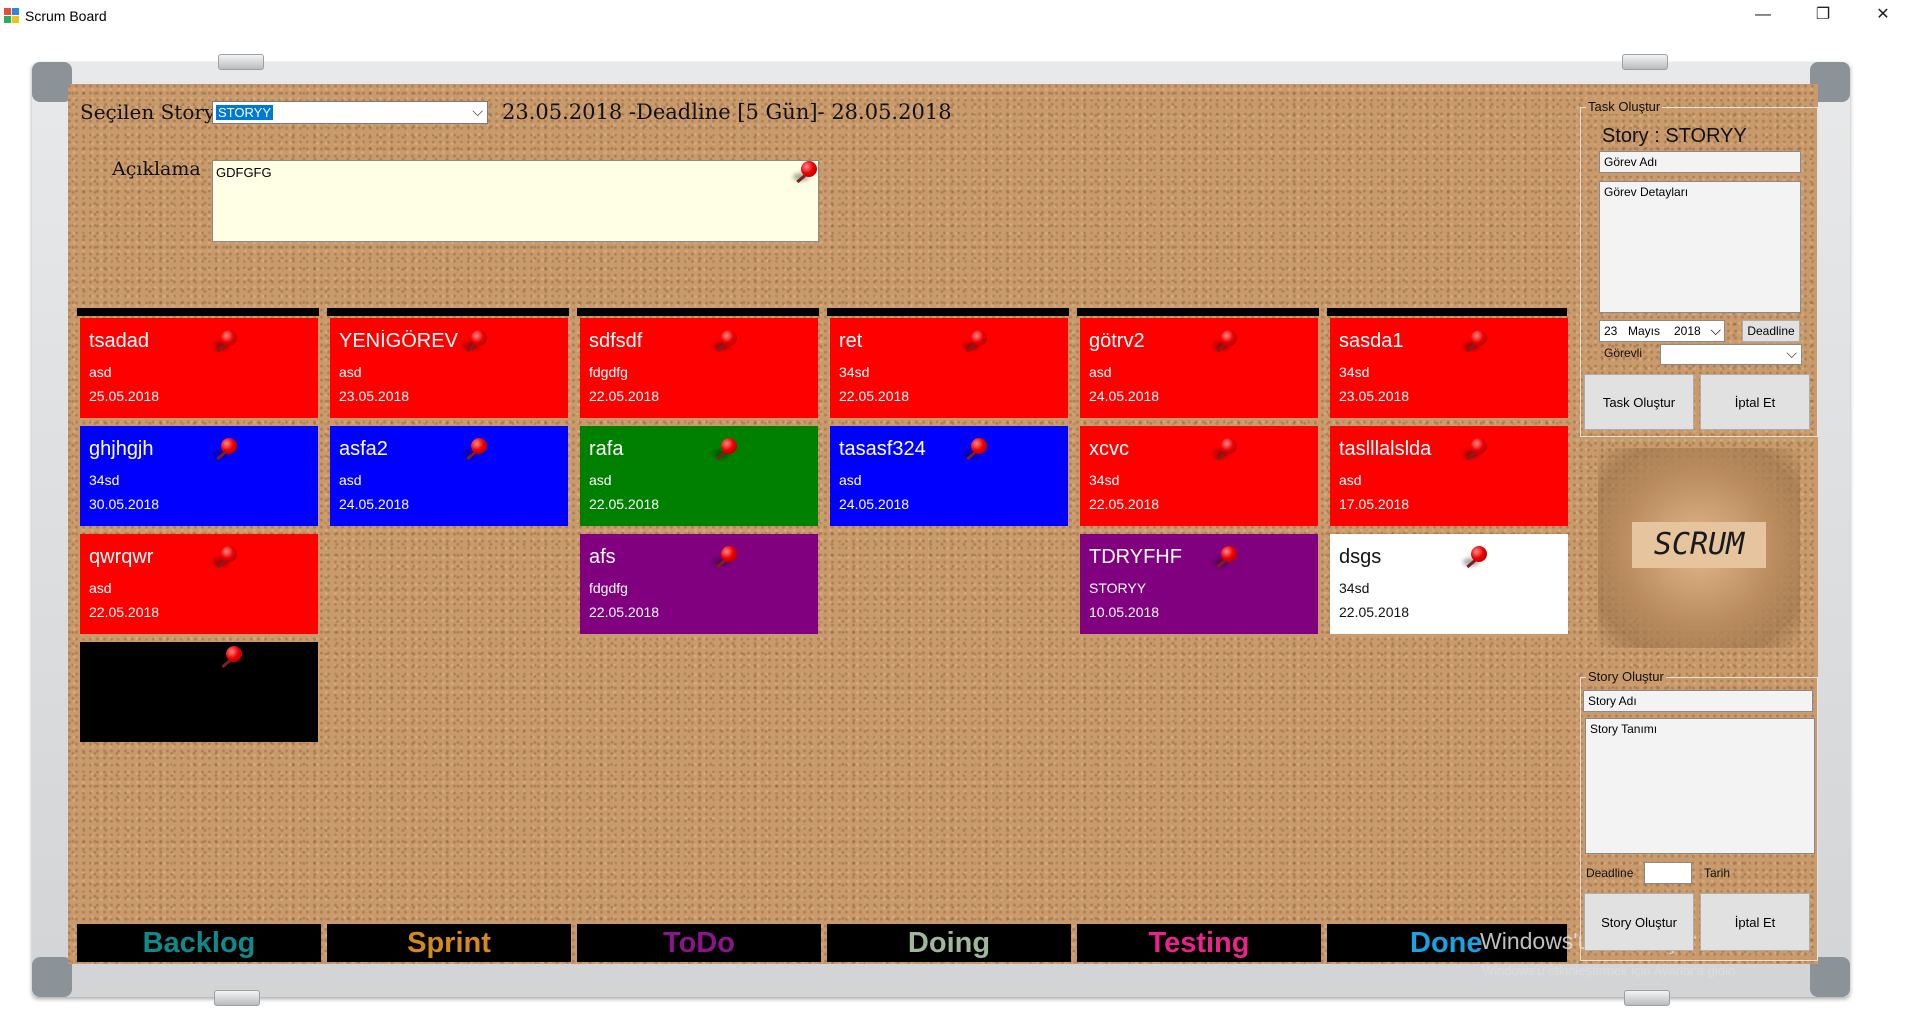  What do you see at coordinates (949, 476) in the screenshot?
I see `task-card: tasasf324 asd 24.05.2018` at bounding box center [949, 476].